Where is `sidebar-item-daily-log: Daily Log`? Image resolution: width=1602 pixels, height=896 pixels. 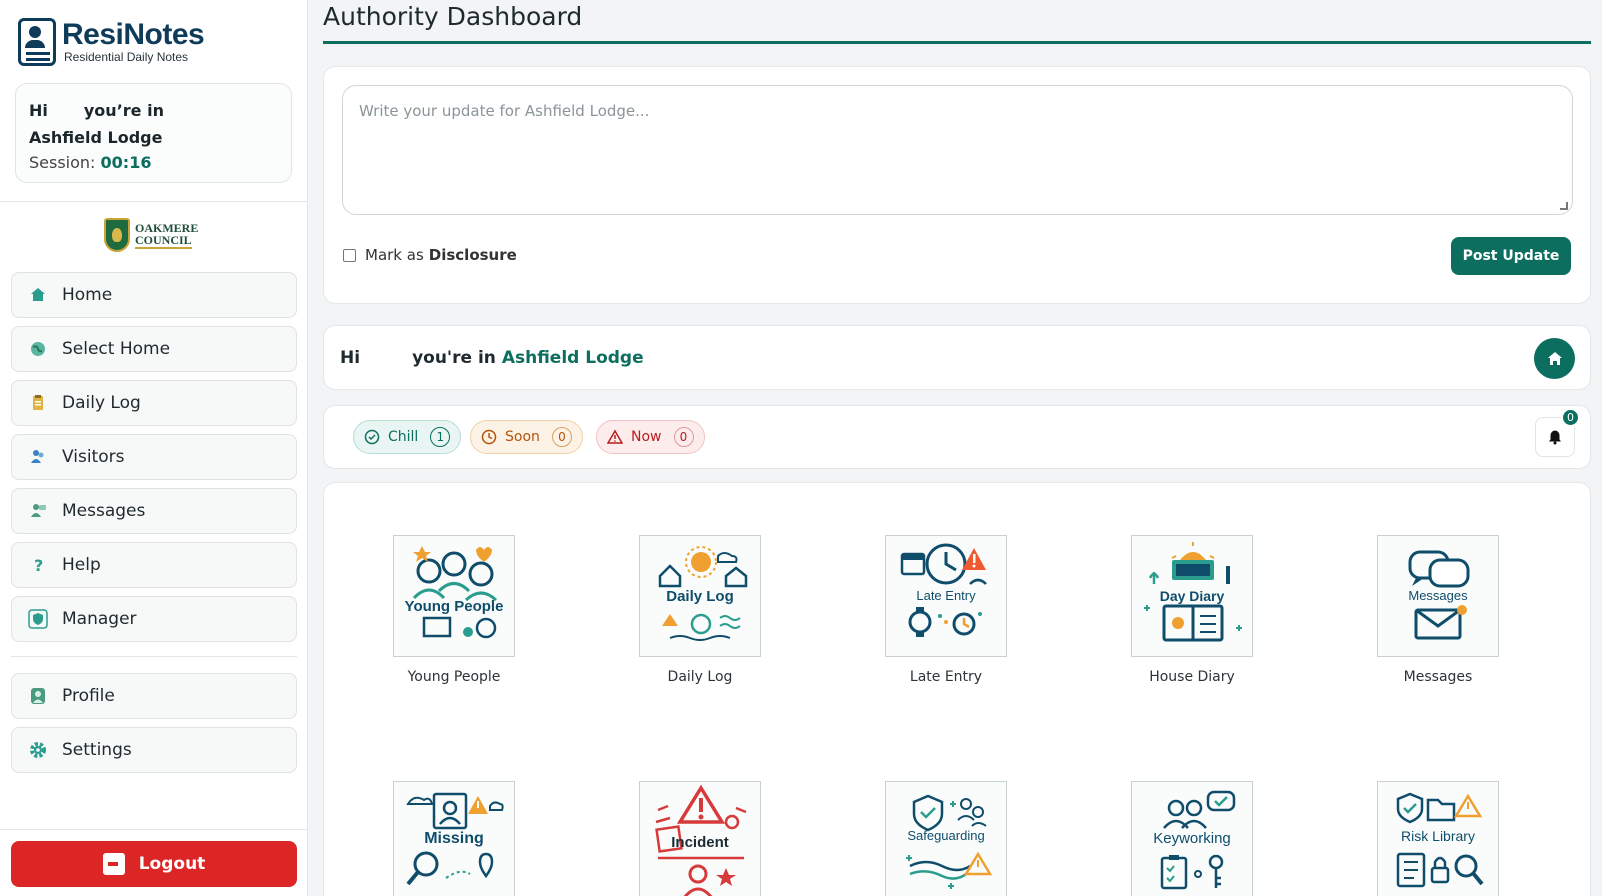 sidebar-item-daily-log: Daily Log is located at coordinates (154, 403).